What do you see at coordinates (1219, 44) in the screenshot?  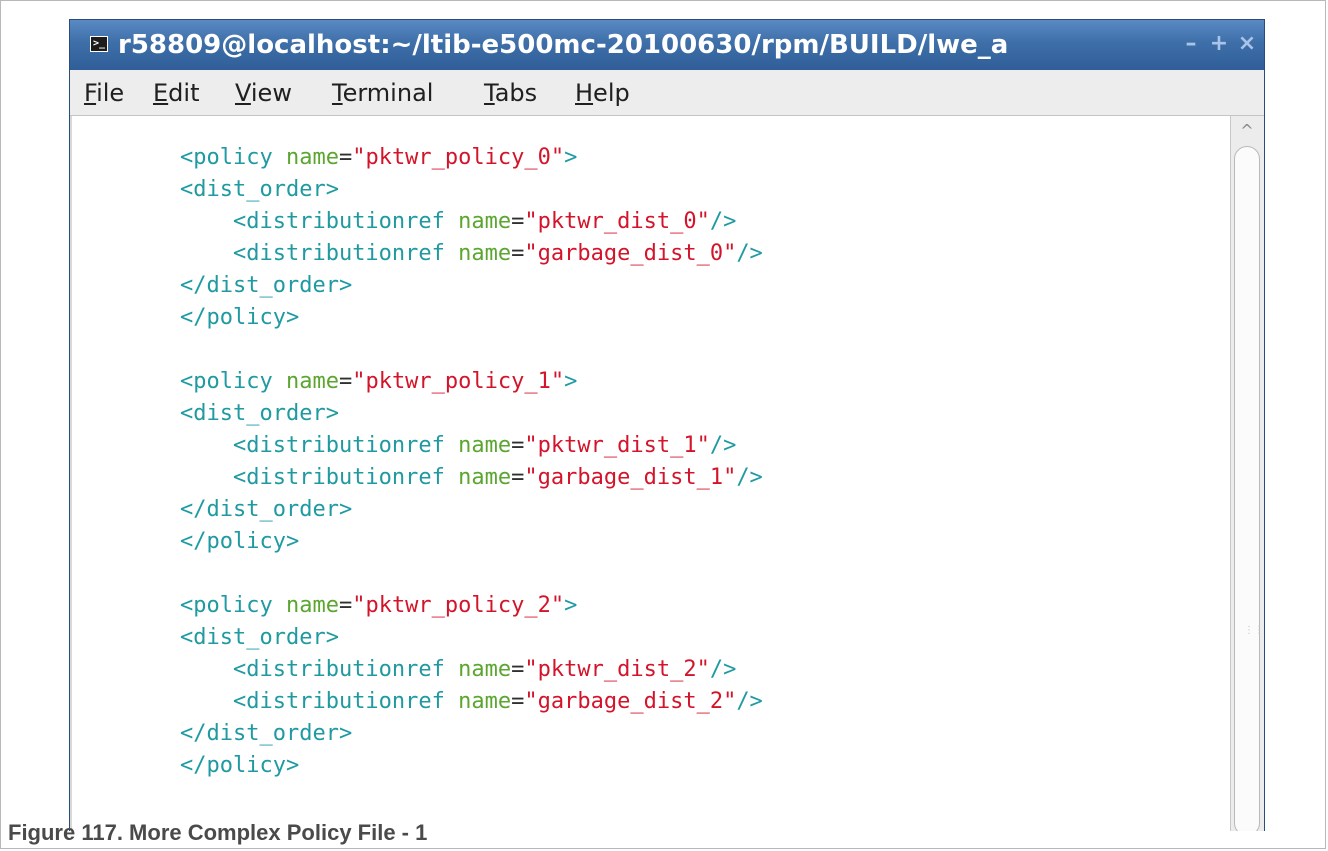 I see `maximize-button: +` at bounding box center [1219, 44].